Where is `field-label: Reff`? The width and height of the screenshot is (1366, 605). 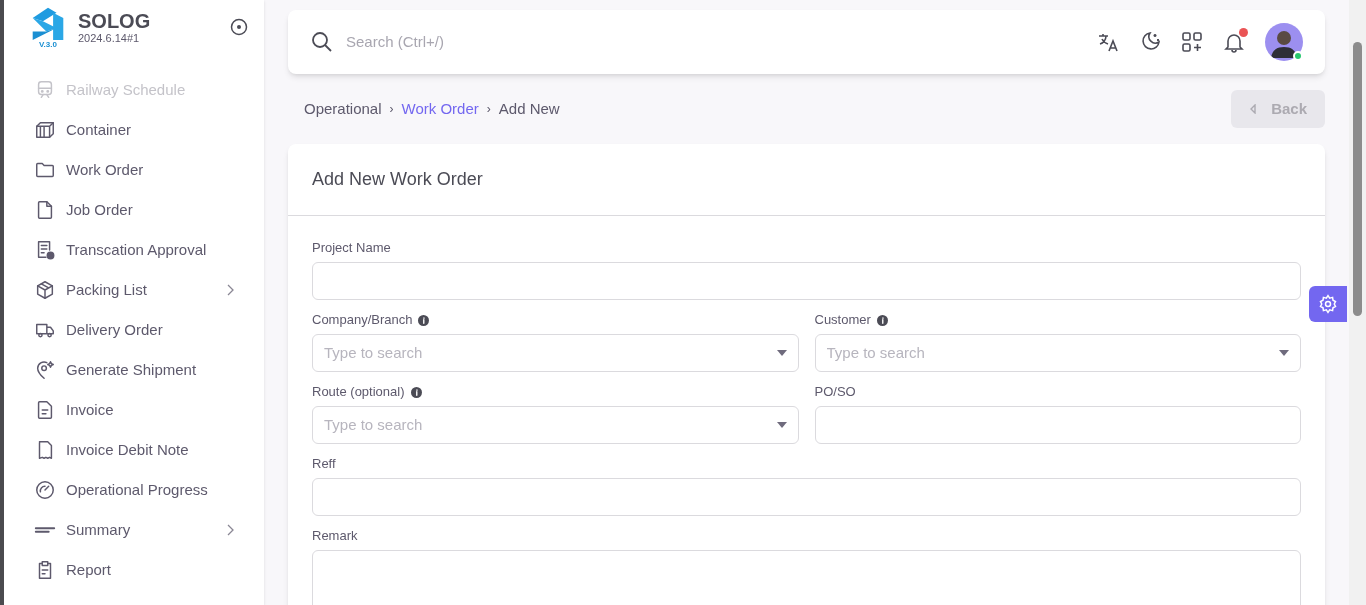 field-label: Reff is located at coordinates (324, 464).